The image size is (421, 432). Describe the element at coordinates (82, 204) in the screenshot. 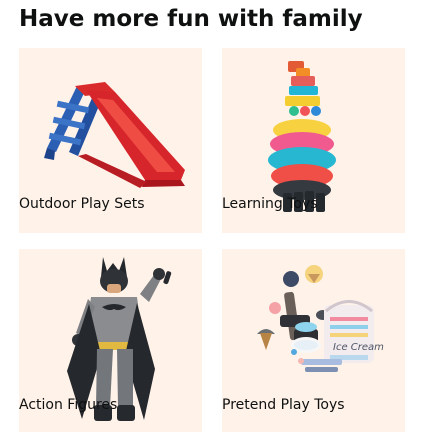

I see `outdoor-play-sets-label: Outdoor Play Sets` at that location.